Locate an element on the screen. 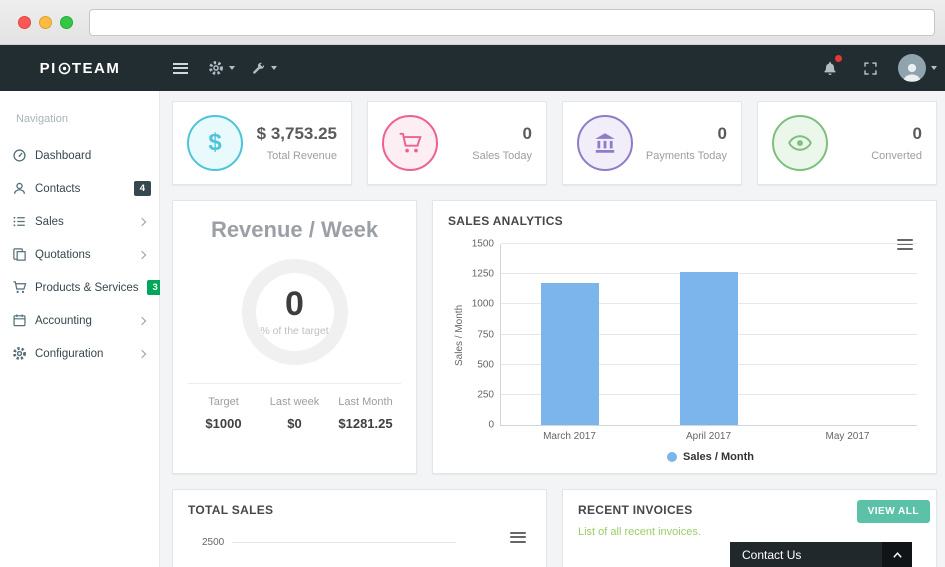  total-sales-title: TOTAL SALES is located at coordinates (231, 510).